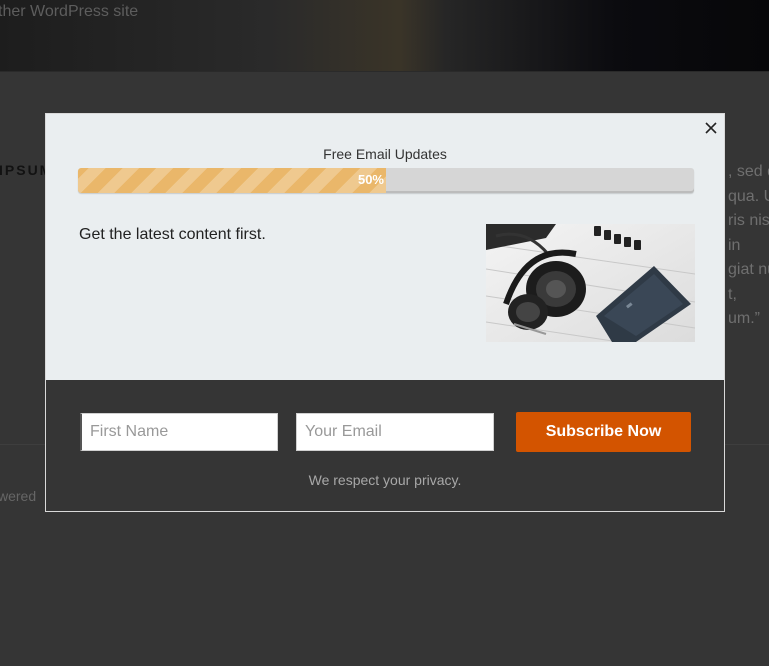 The width and height of the screenshot is (769, 666). Describe the element at coordinates (179, 432) in the screenshot. I see `first-name-input` at that location.